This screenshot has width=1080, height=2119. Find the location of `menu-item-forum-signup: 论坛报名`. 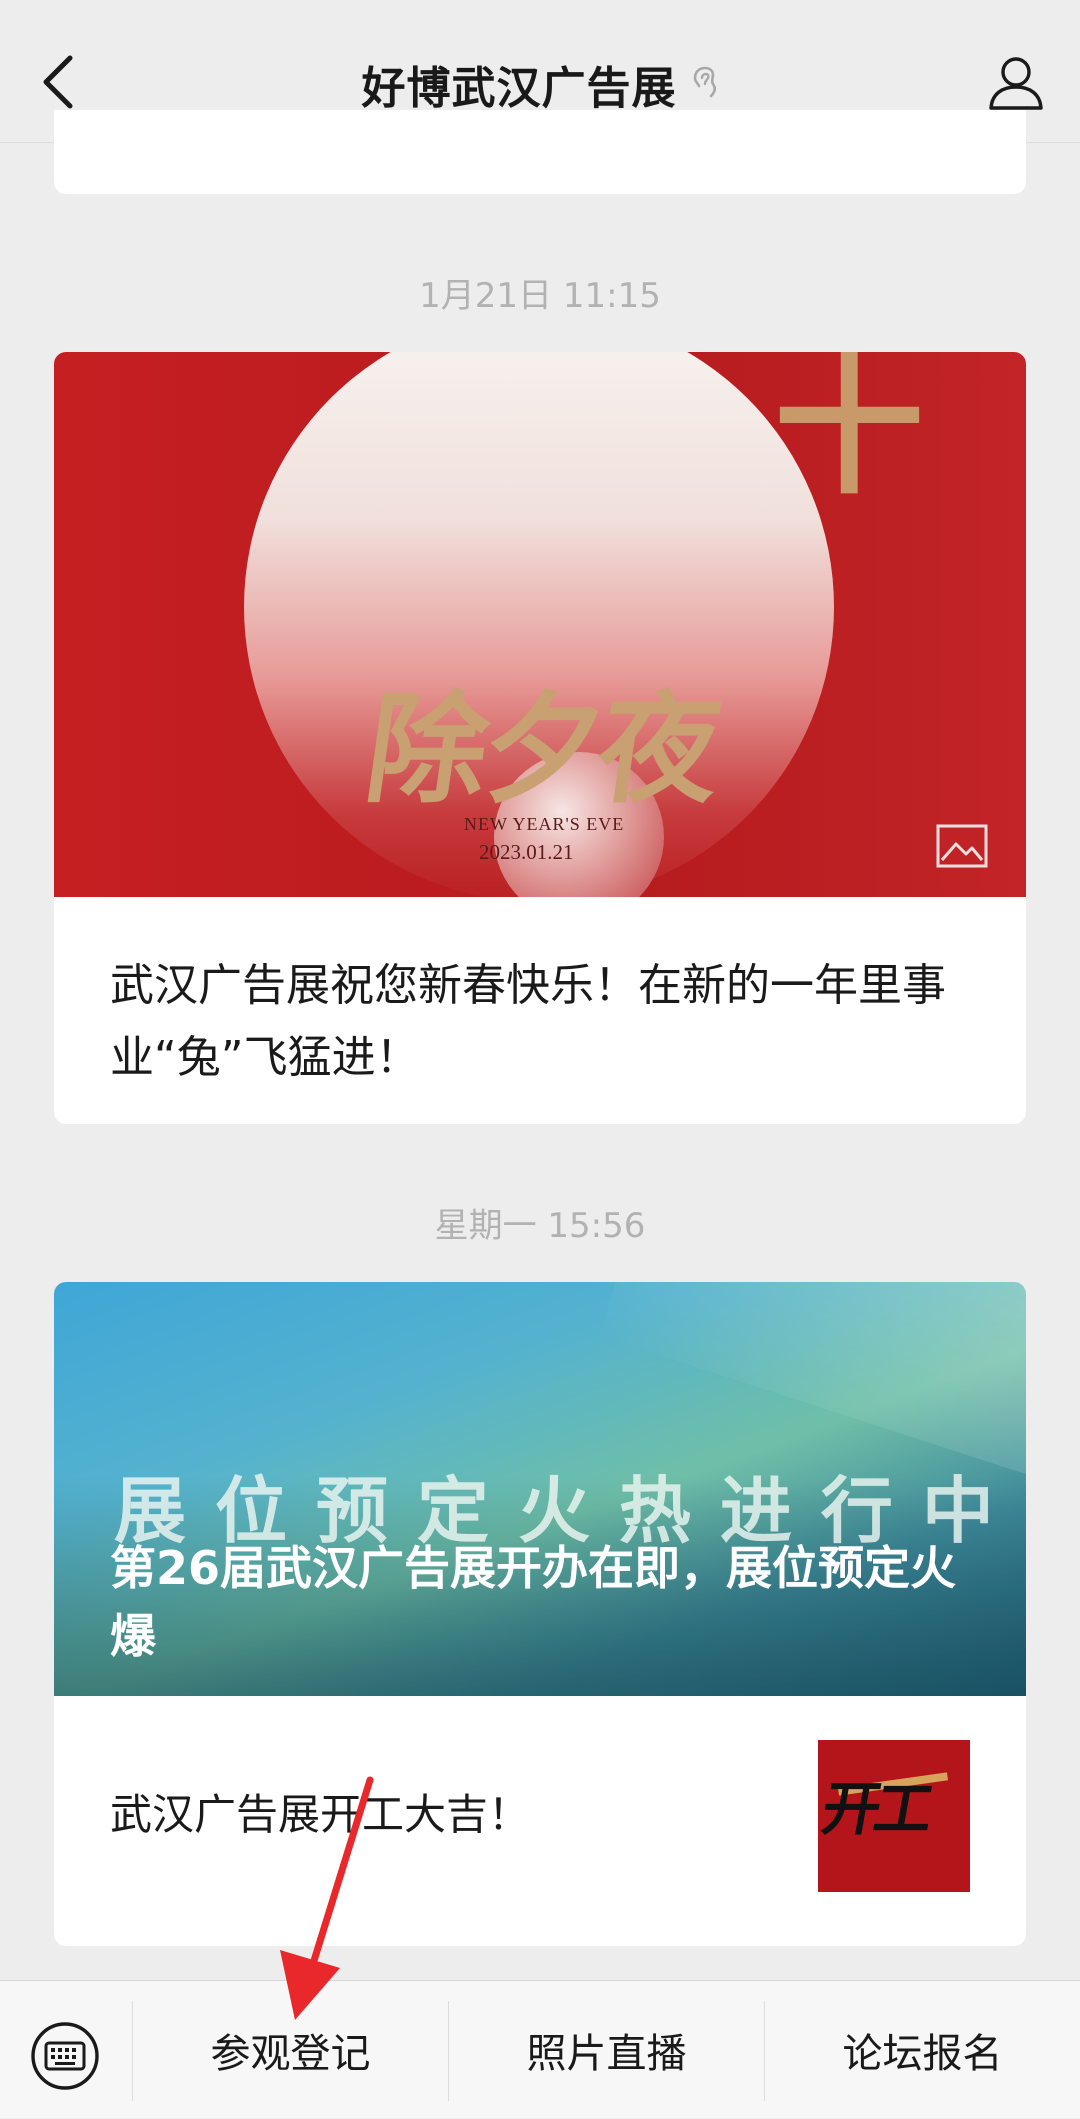

menu-item-forum-signup: 论坛报名 is located at coordinates (922, 2050).